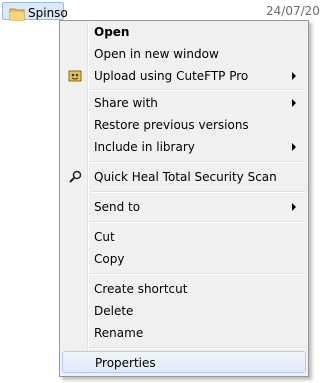 The image size is (320, 383). I want to click on menu-item-properties: Properties, so click(184, 362).